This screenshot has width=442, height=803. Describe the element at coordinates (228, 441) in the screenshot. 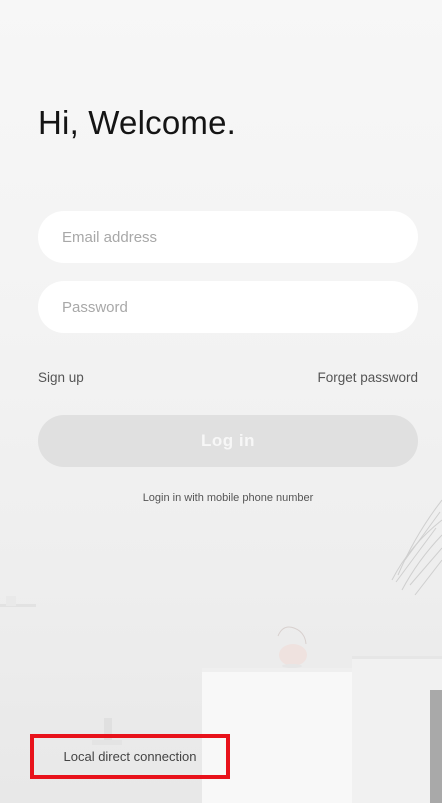

I see `log-in-button: Log in` at that location.